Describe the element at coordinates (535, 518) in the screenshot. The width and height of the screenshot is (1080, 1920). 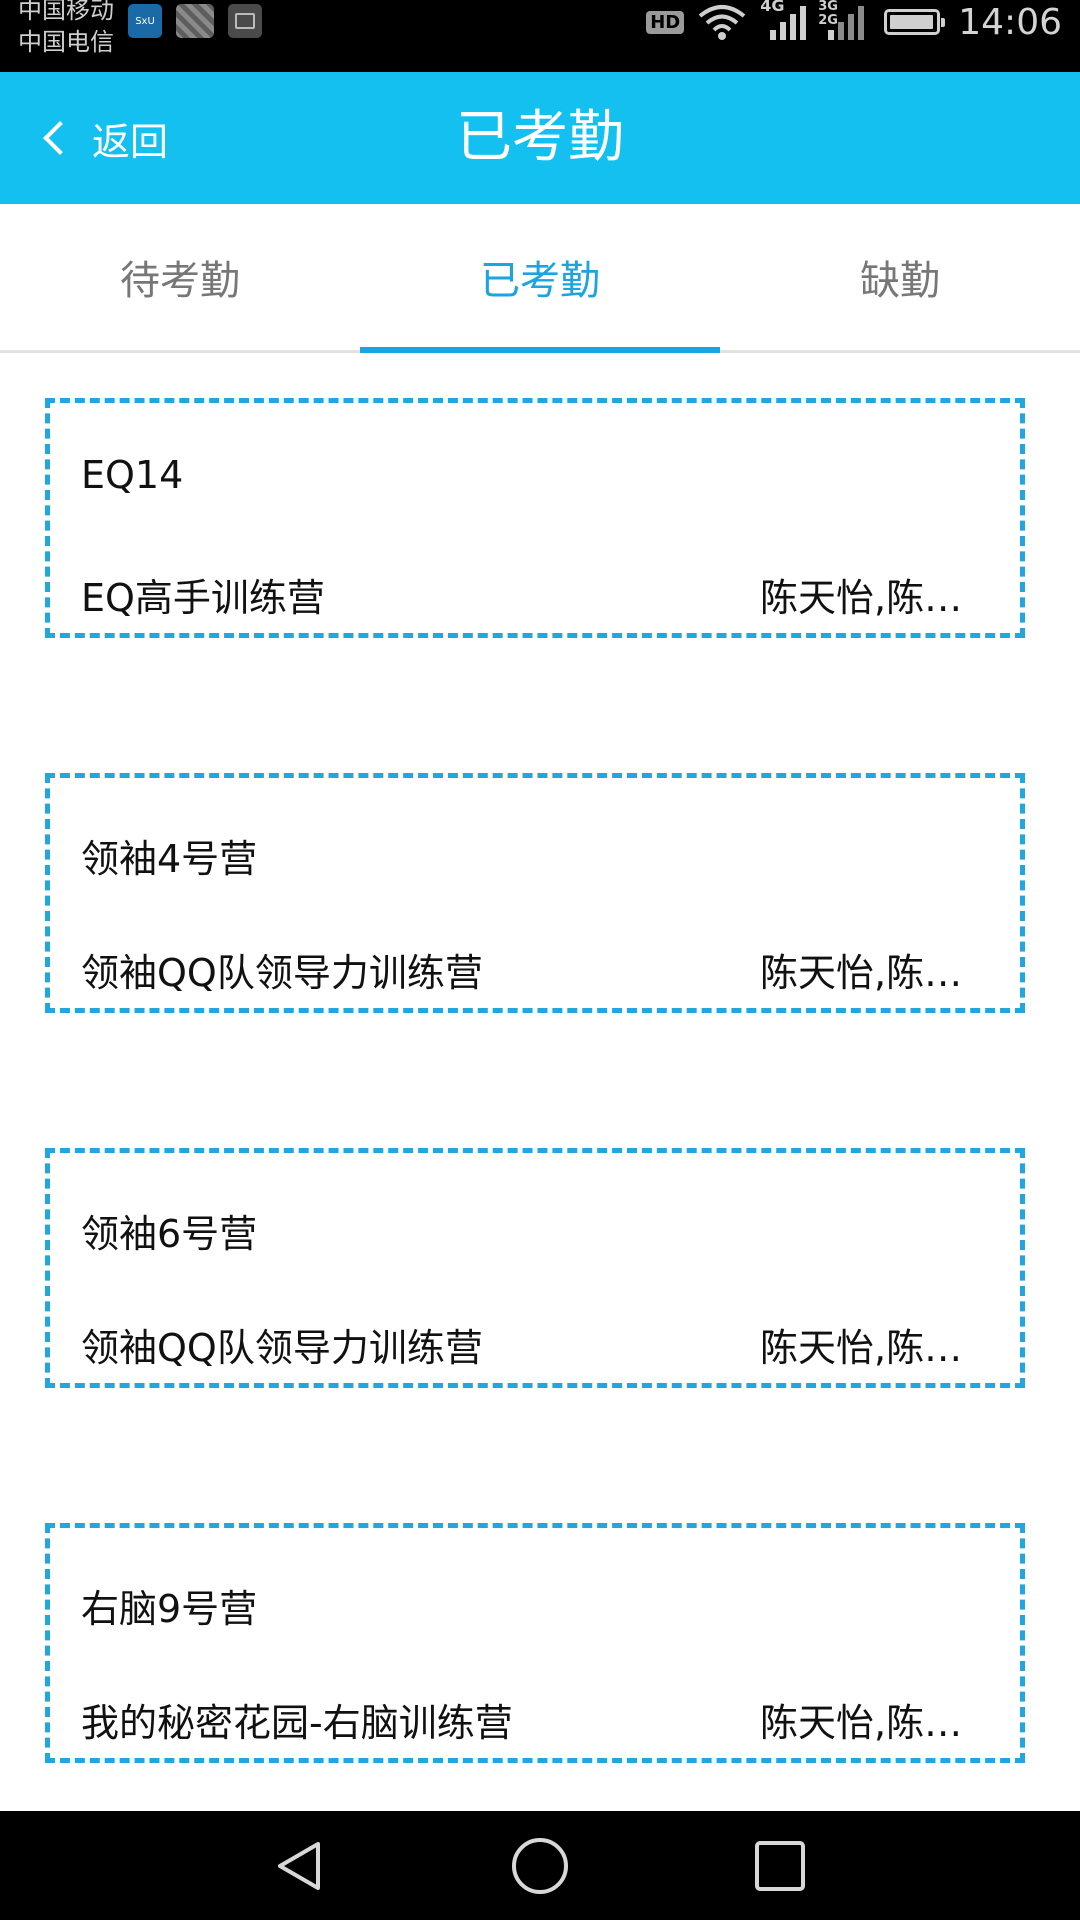
I see `list-item: EQ14 EQ高手训练营 陈天怡,陈天怡` at that location.